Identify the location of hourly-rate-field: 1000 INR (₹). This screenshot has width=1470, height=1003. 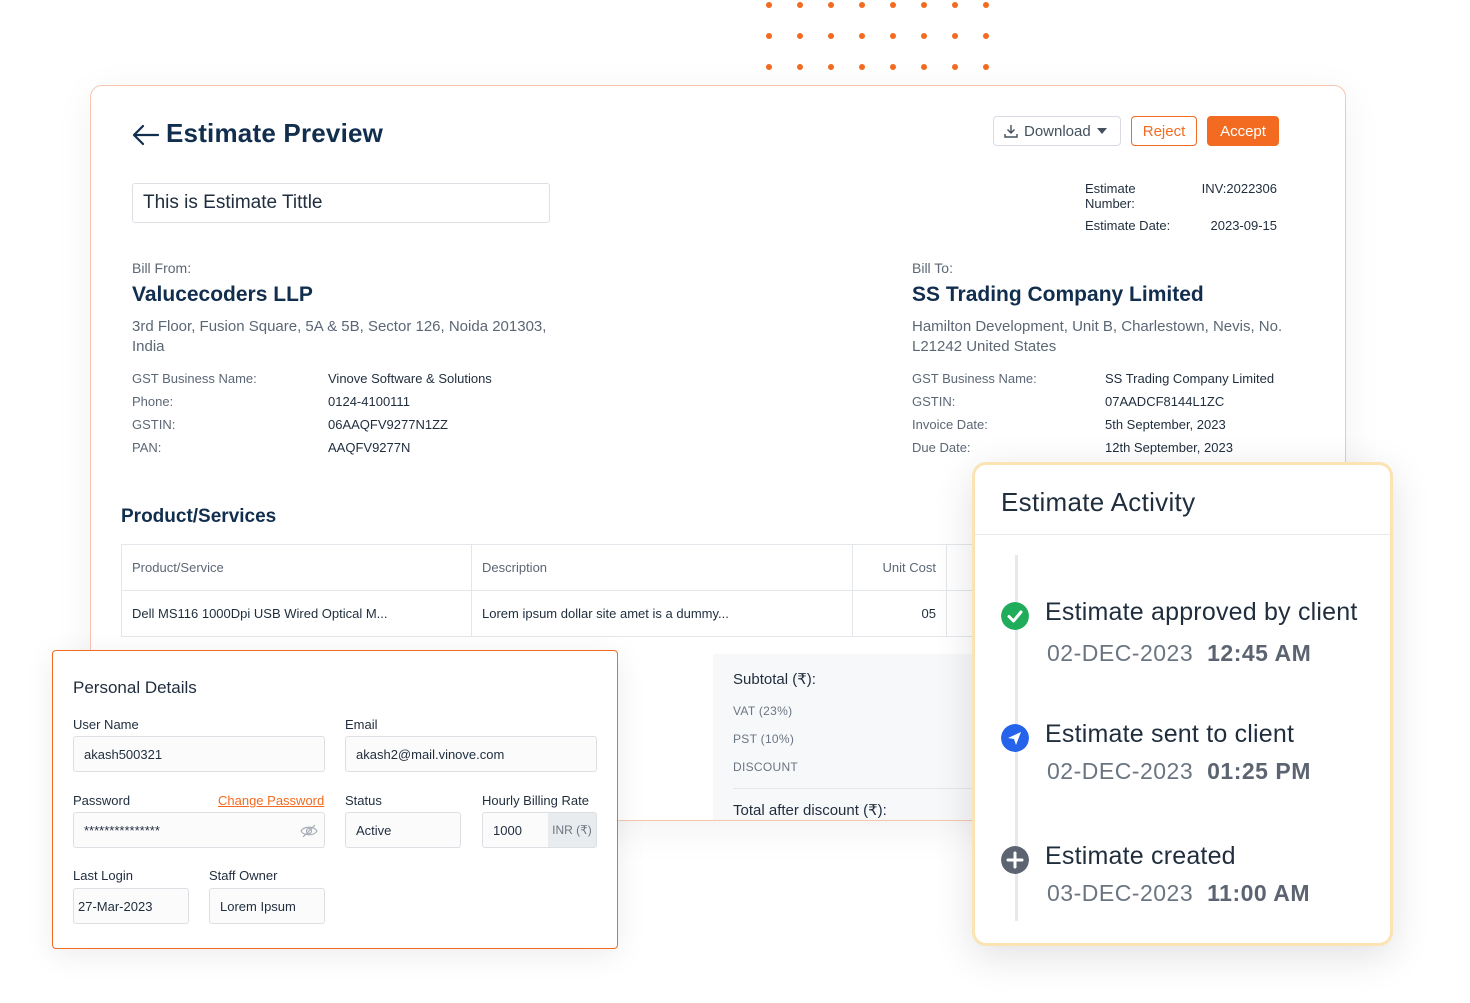
(539, 830).